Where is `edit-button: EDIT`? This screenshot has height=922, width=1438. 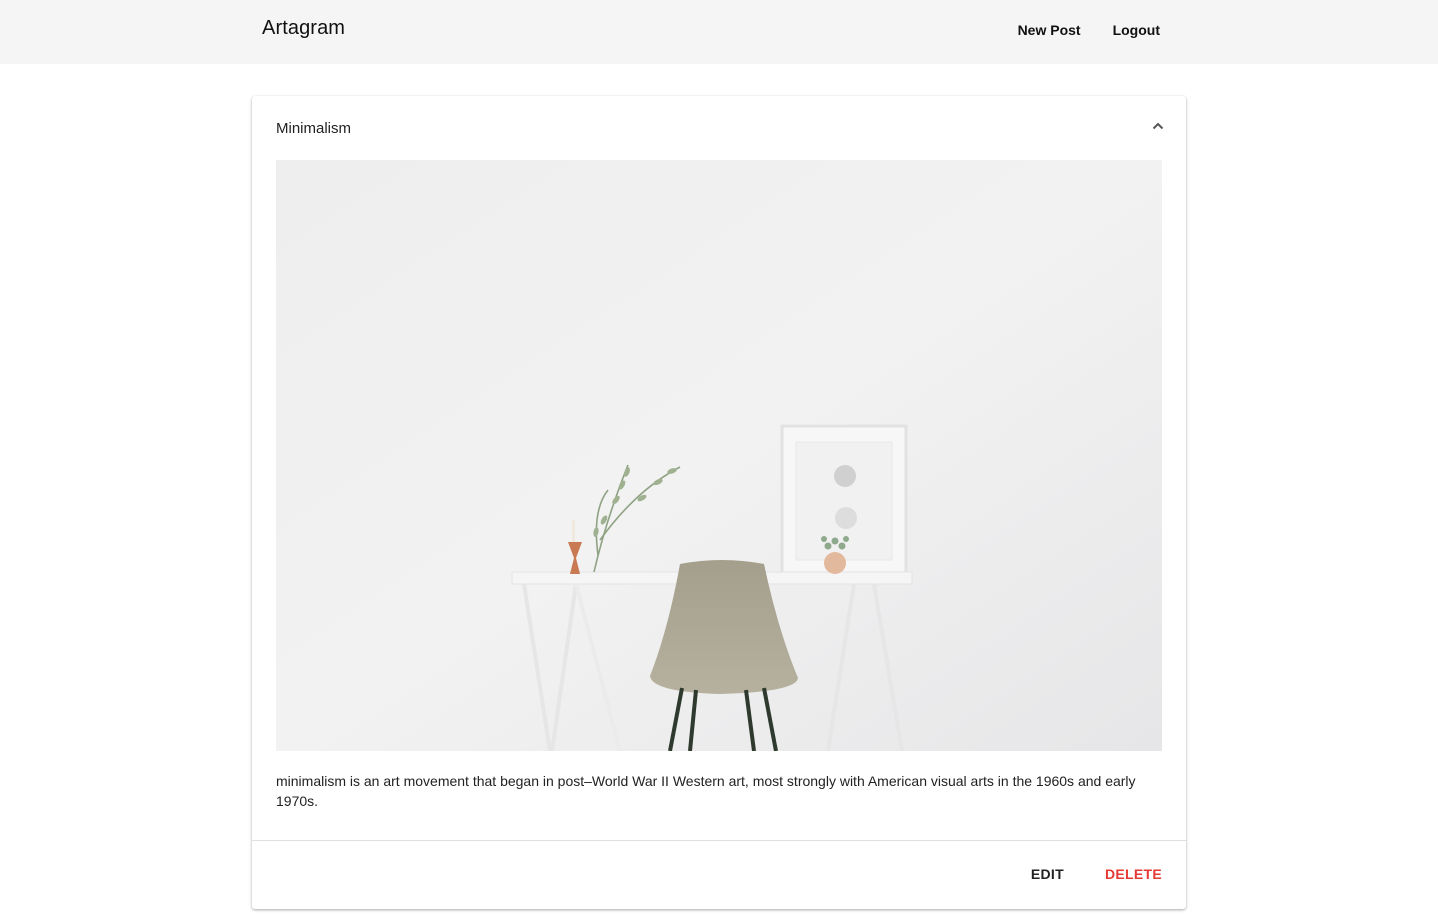
edit-button: EDIT is located at coordinates (1047, 874).